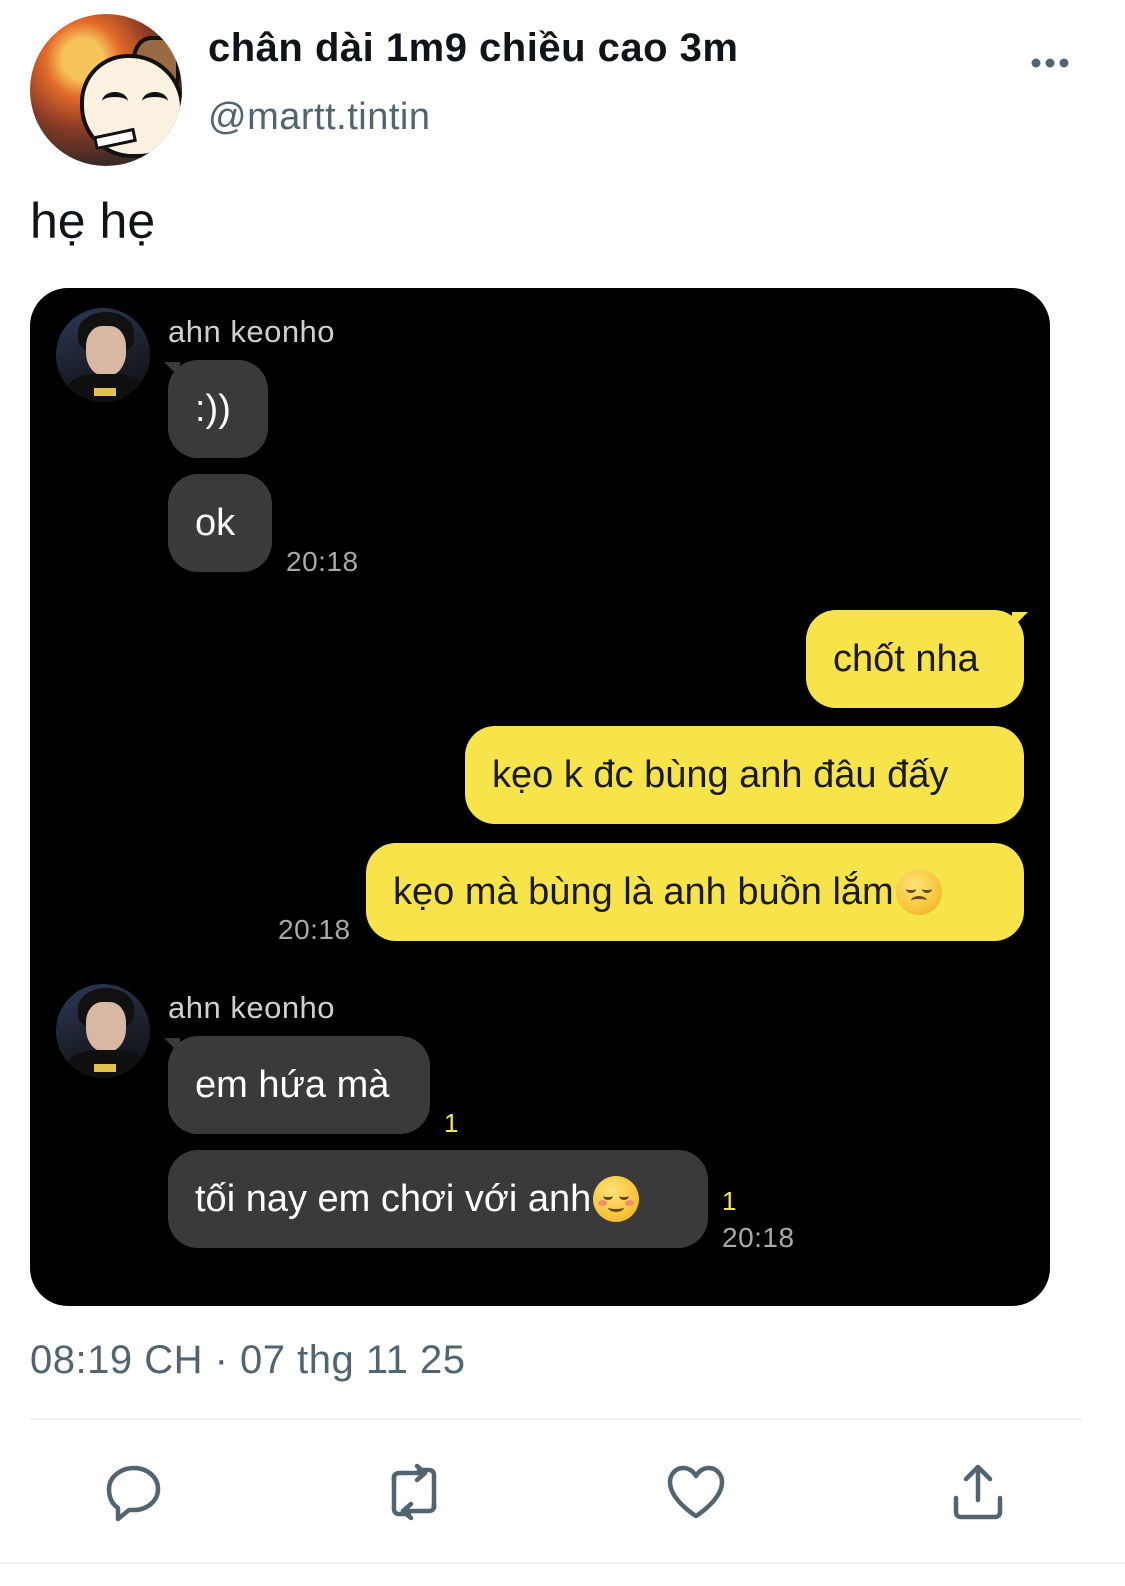 The height and width of the screenshot is (1586, 1125). What do you see at coordinates (220, 523) in the screenshot?
I see `message-bubble-incoming: ok` at bounding box center [220, 523].